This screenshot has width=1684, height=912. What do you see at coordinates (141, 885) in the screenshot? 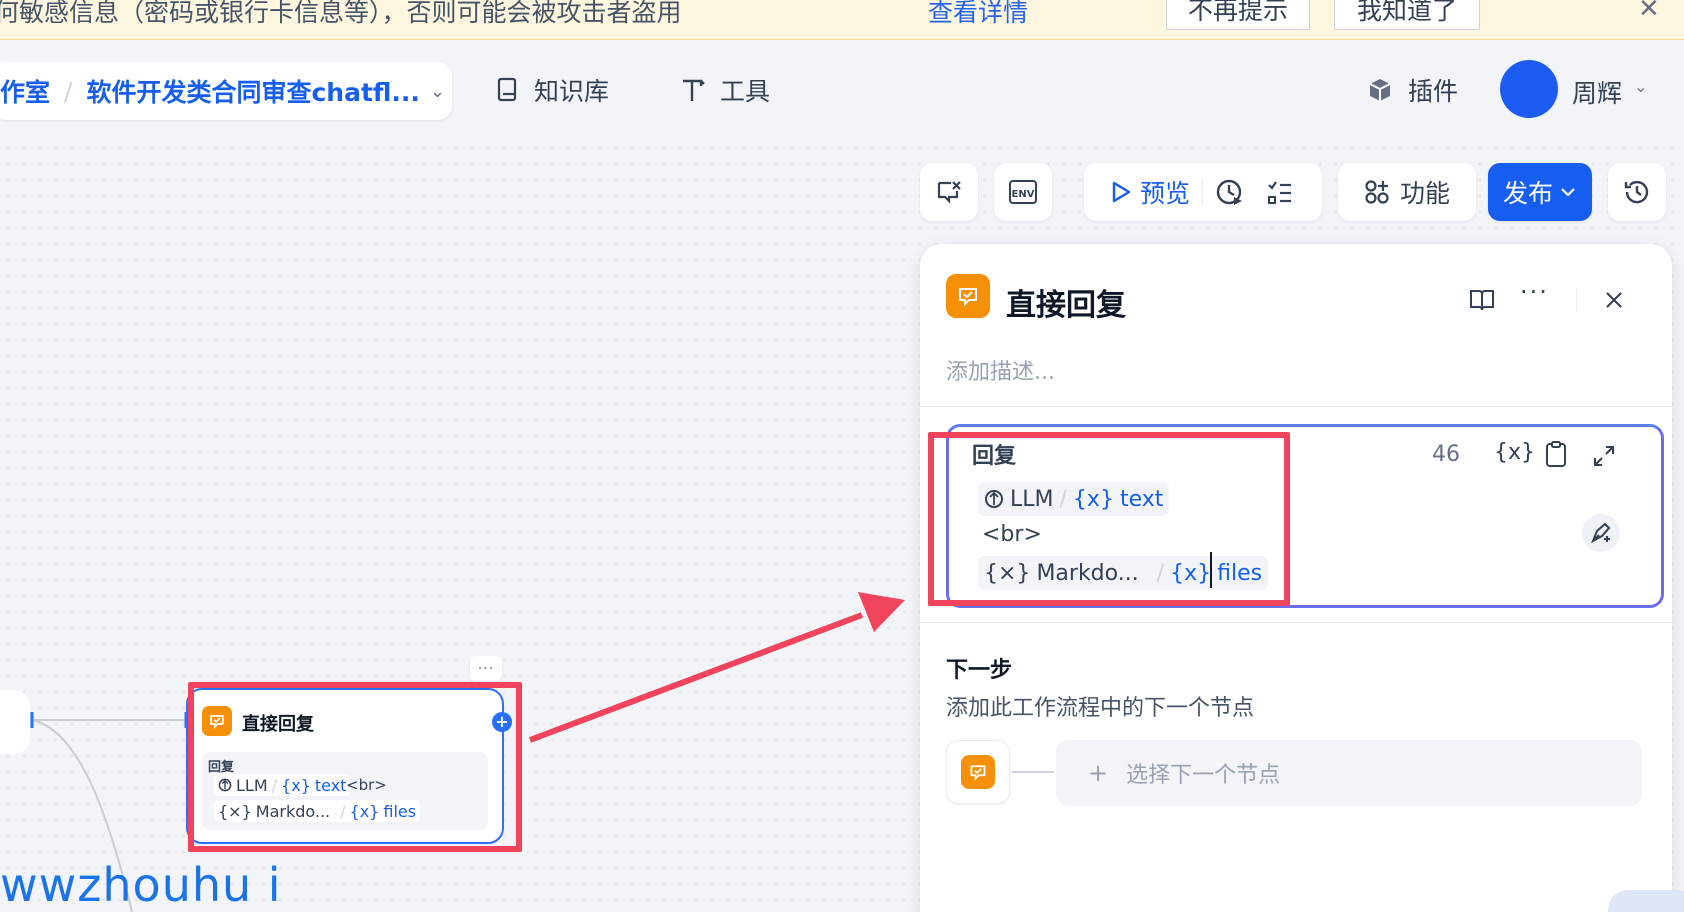
I see `watermark: wwzhouhu i` at bounding box center [141, 885].